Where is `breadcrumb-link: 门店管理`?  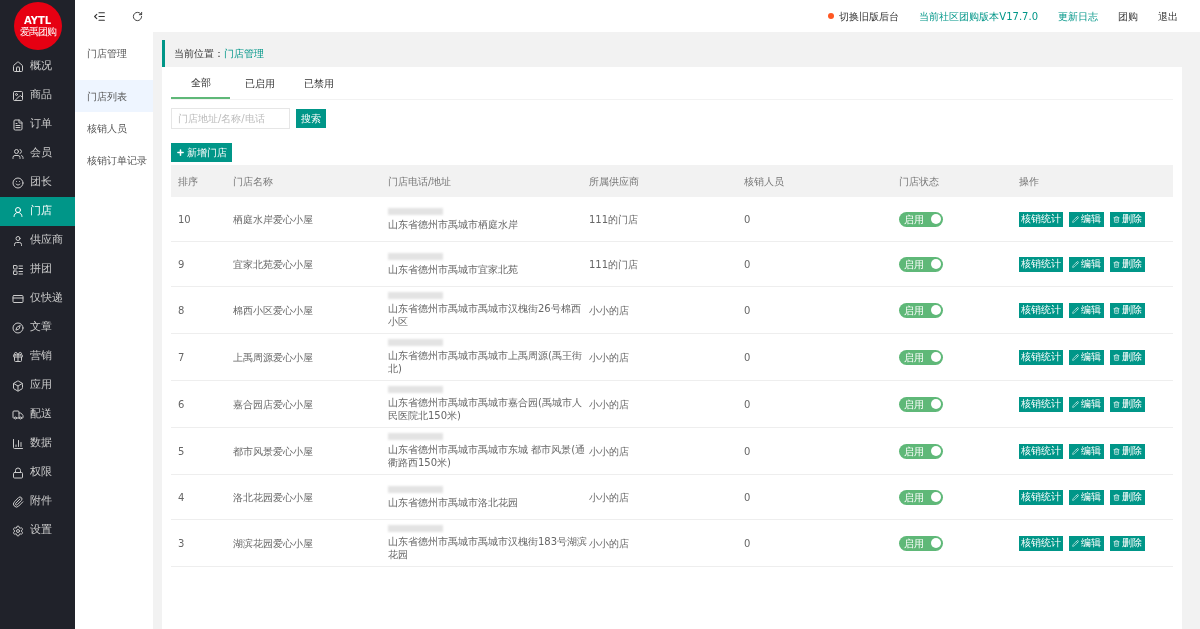 breadcrumb-link: 门店管理 is located at coordinates (244, 53).